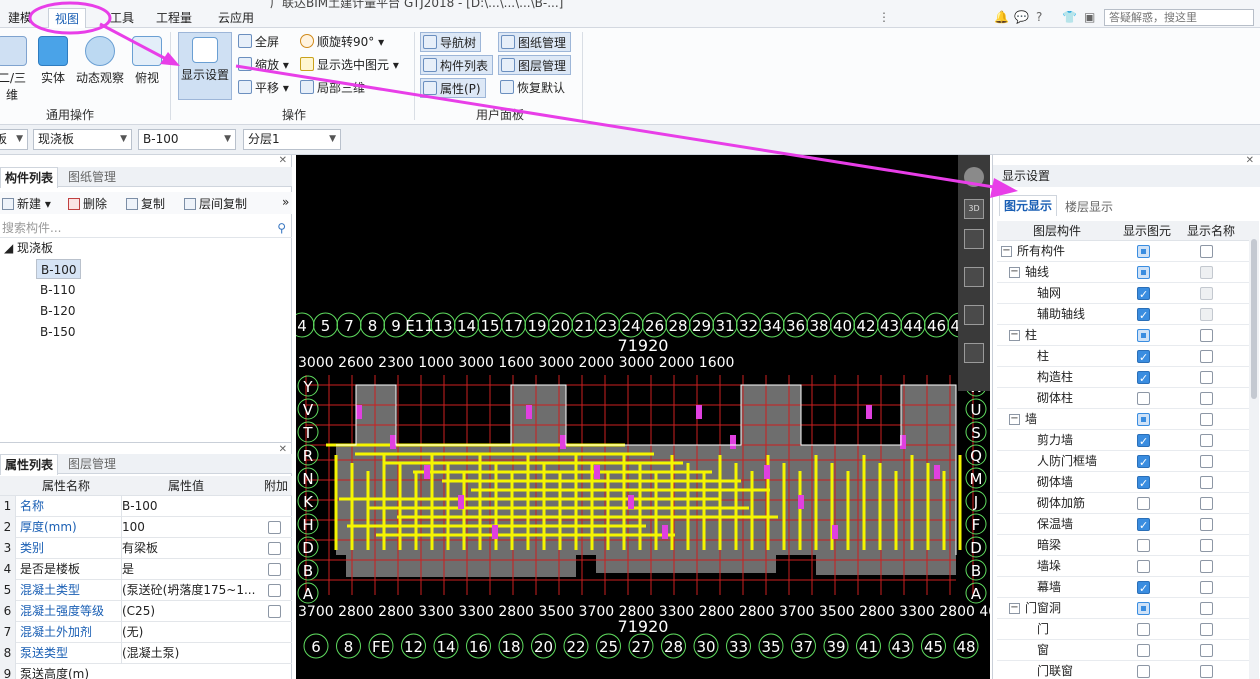 The image size is (1260, 679). I want to click on display-row: − 墙, so click(1125, 419).